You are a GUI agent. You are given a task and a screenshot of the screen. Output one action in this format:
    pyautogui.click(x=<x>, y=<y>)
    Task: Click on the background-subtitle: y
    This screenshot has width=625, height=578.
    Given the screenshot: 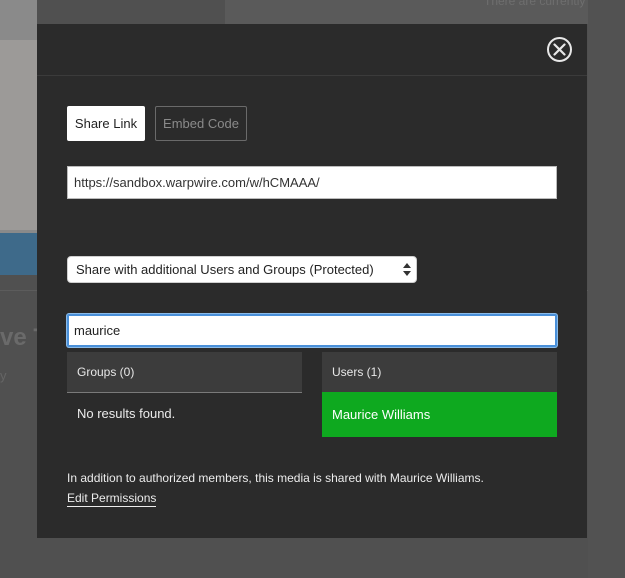 What is the action you would take?
    pyautogui.click(x=3, y=375)
    